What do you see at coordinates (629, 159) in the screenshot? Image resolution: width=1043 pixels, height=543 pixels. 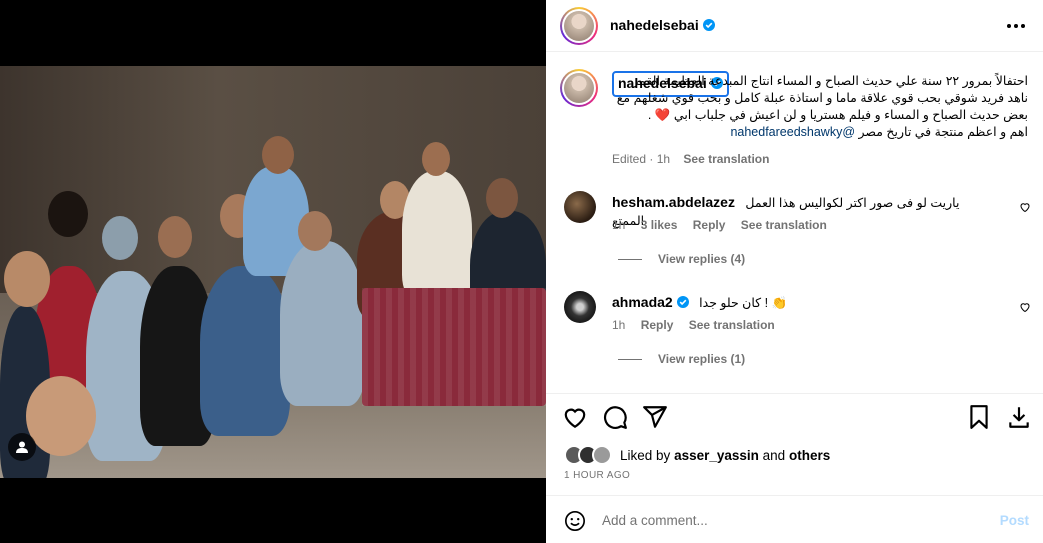 I see `caption-edited: Edited` at bounding box center [629, 159].